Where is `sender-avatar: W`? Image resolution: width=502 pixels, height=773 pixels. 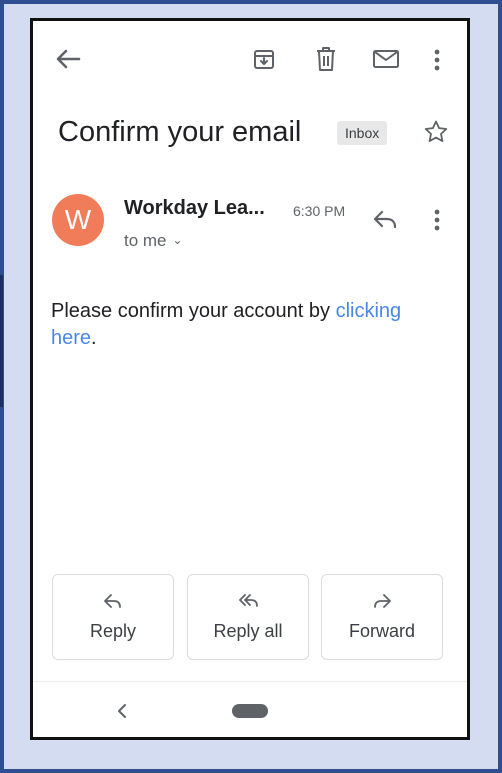
sender-avatar: W is located at coordinates (78, 220).